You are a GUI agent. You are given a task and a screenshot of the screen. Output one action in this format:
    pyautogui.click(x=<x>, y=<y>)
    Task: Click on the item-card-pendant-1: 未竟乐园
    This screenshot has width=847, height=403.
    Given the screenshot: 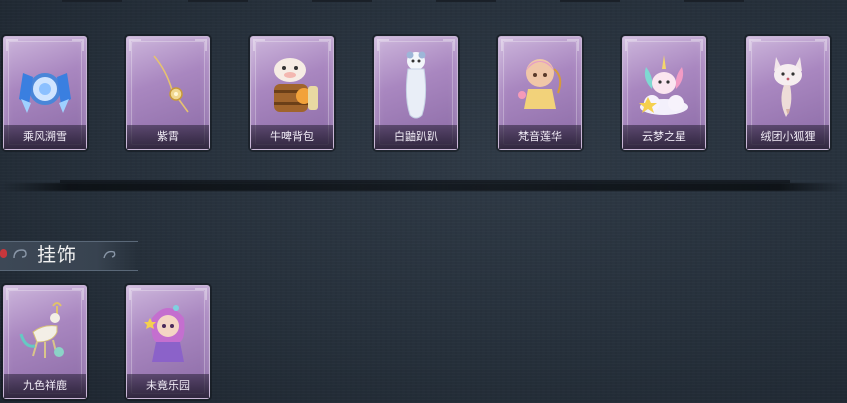 What is the action you would take?
    pyautogui.click(x=168, y=342)
    